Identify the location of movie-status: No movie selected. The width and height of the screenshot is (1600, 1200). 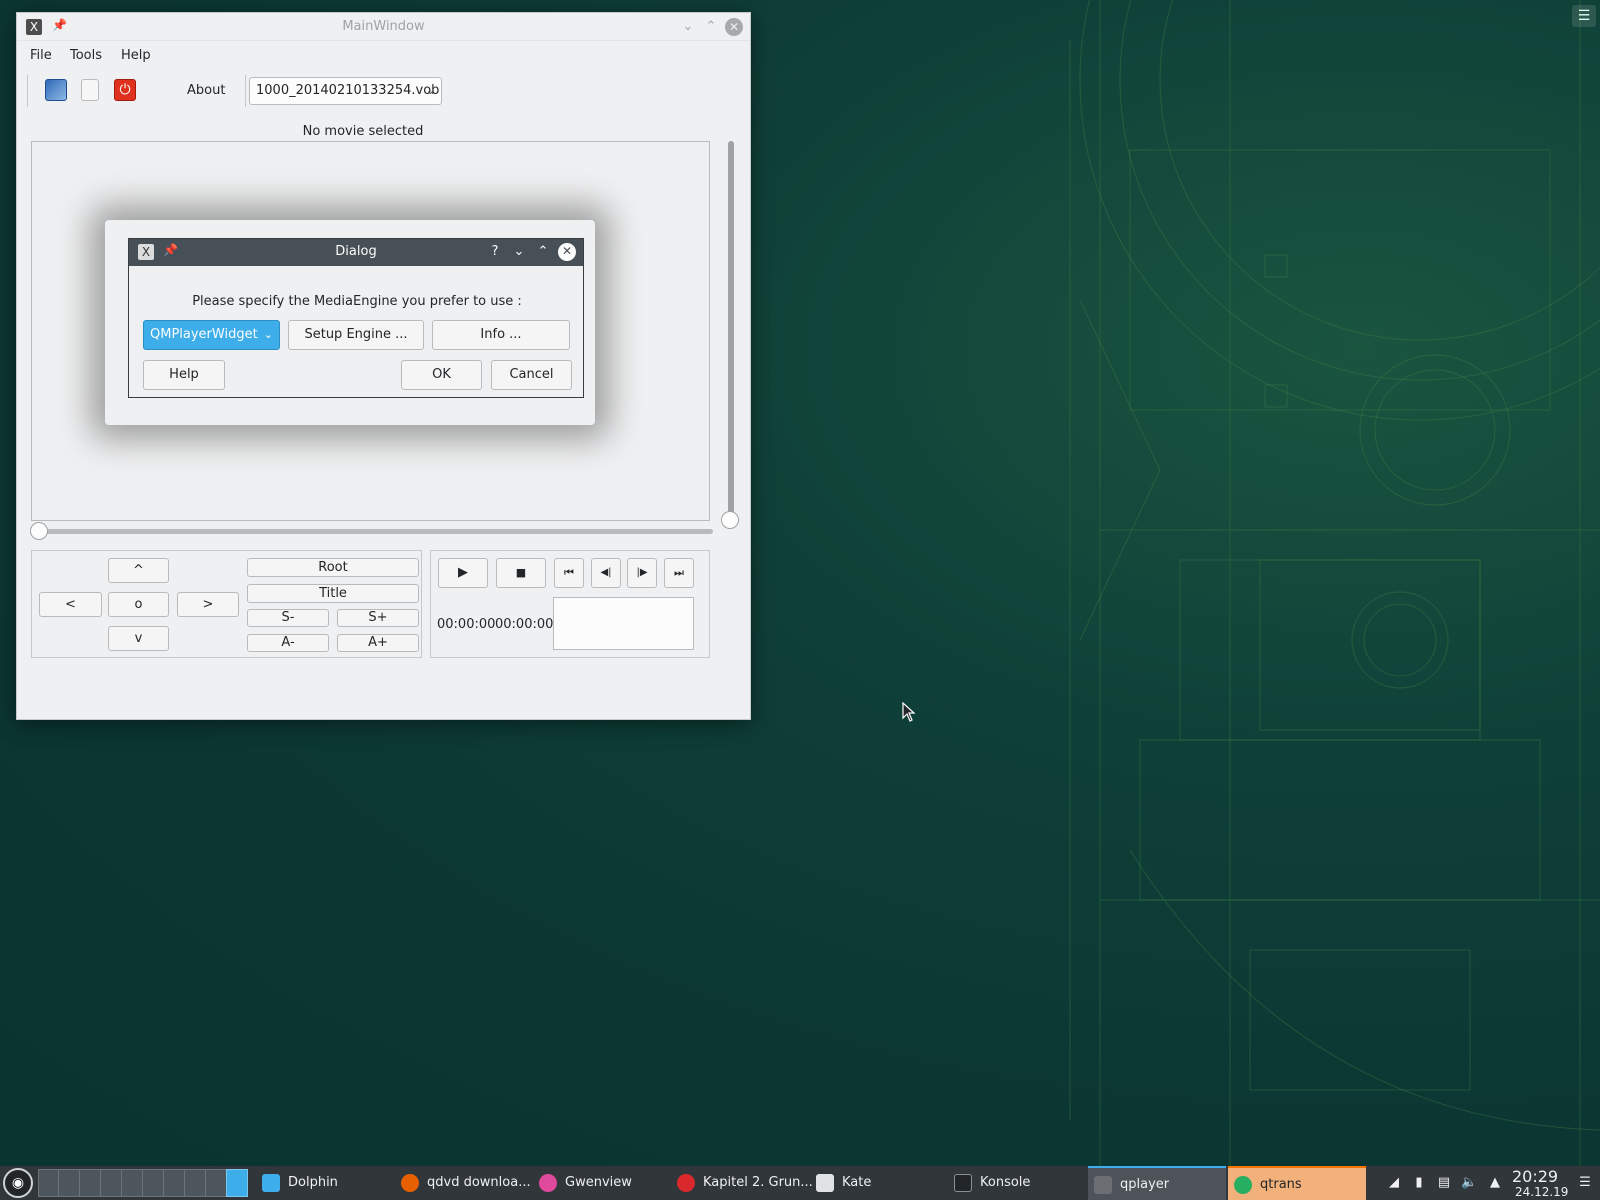
(363, 131).